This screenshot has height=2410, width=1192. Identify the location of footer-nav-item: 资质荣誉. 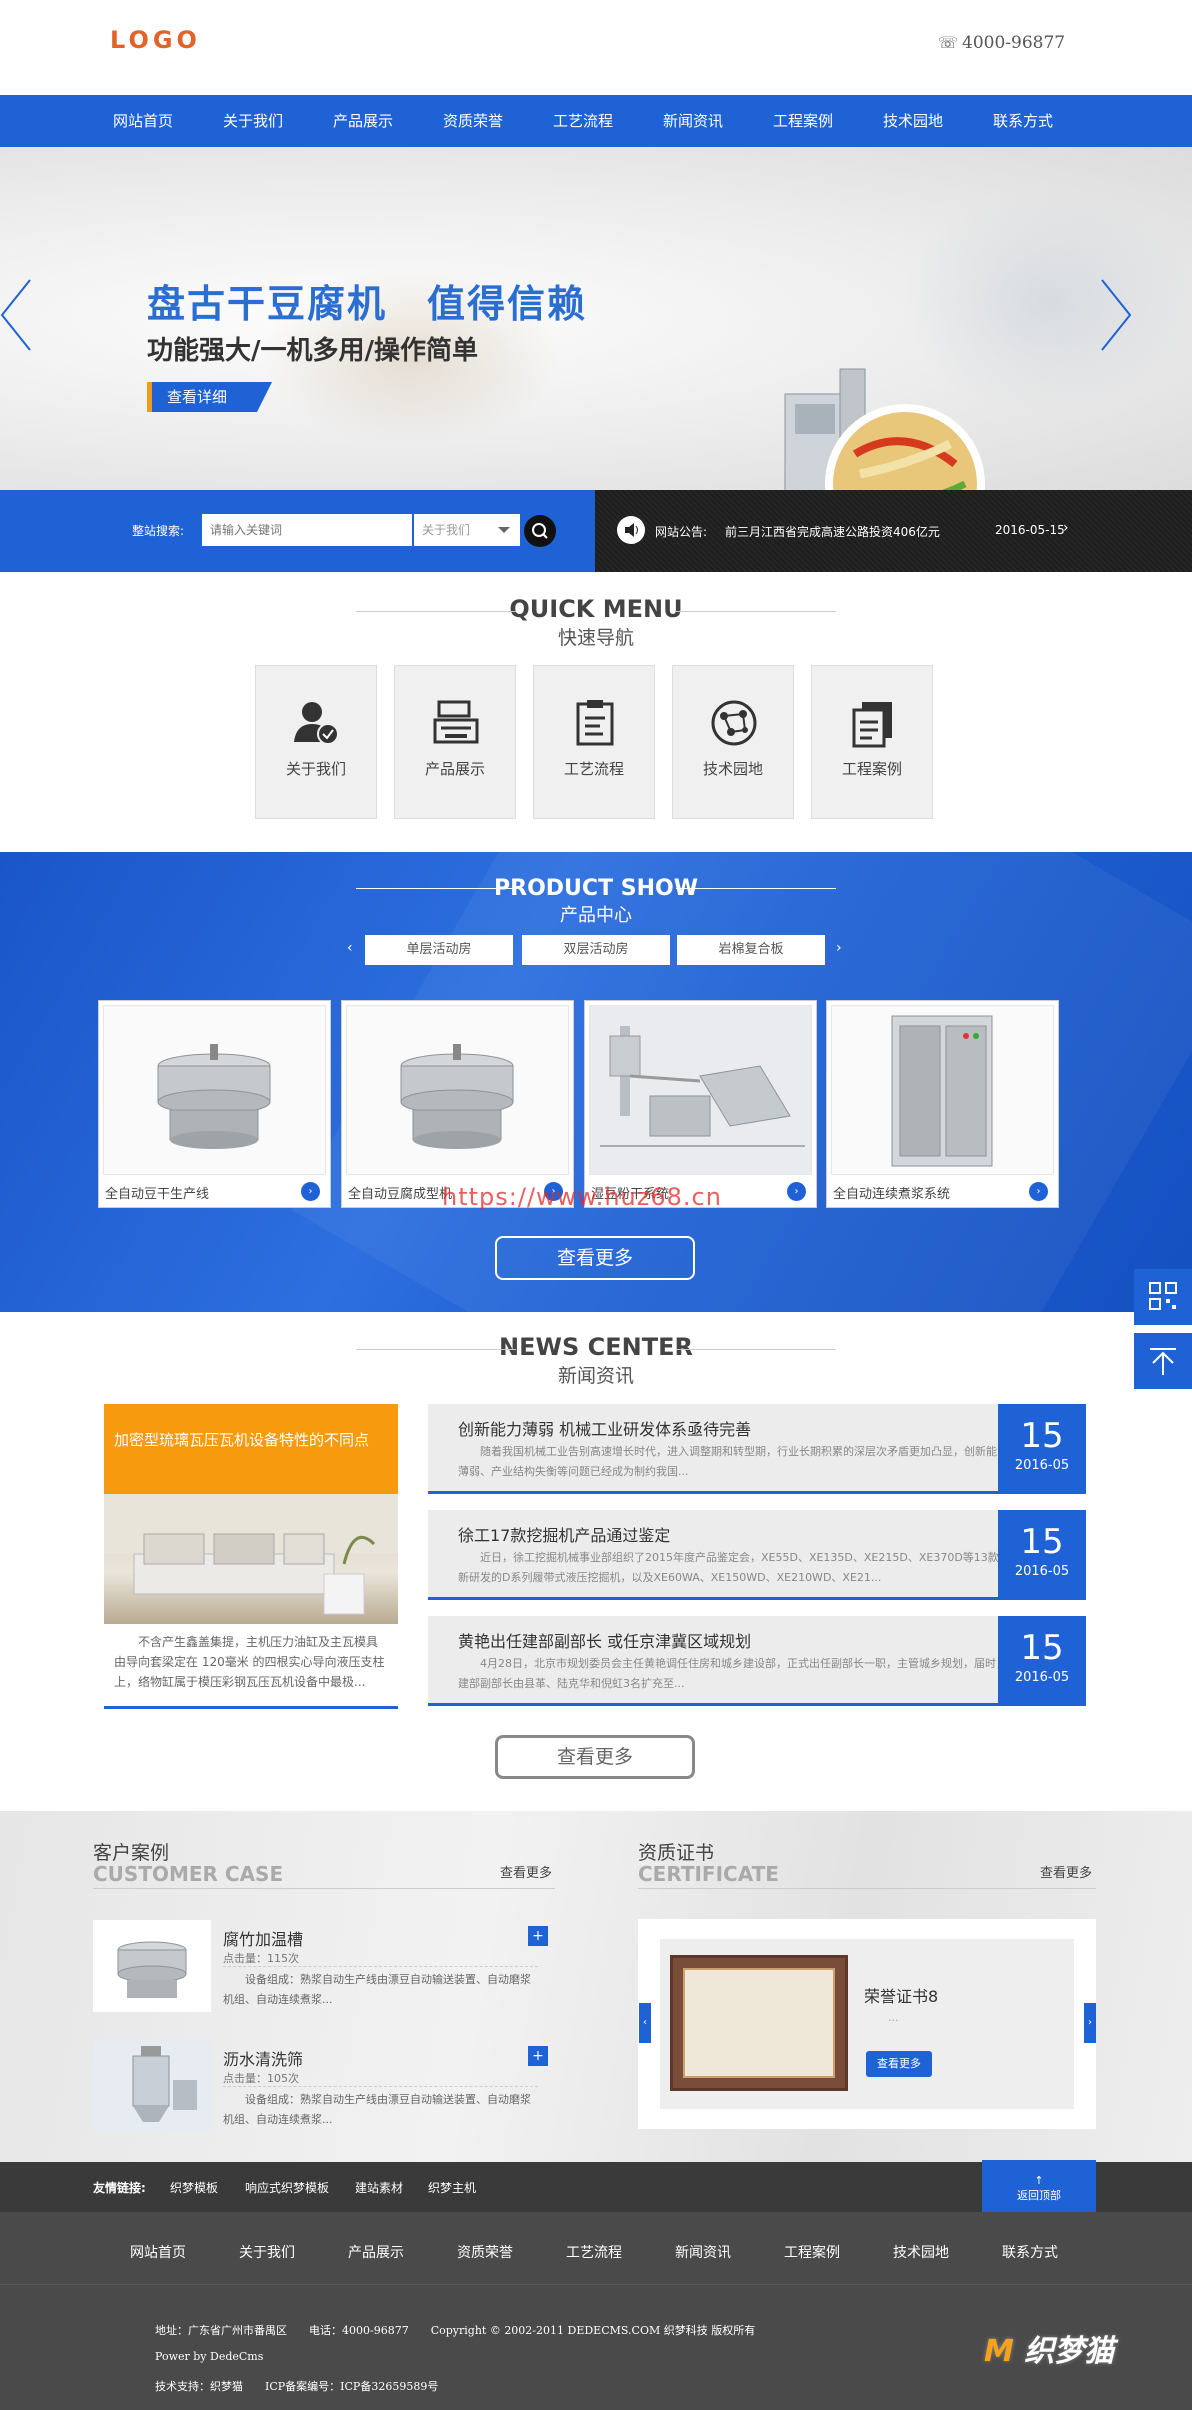
(485, 2252).